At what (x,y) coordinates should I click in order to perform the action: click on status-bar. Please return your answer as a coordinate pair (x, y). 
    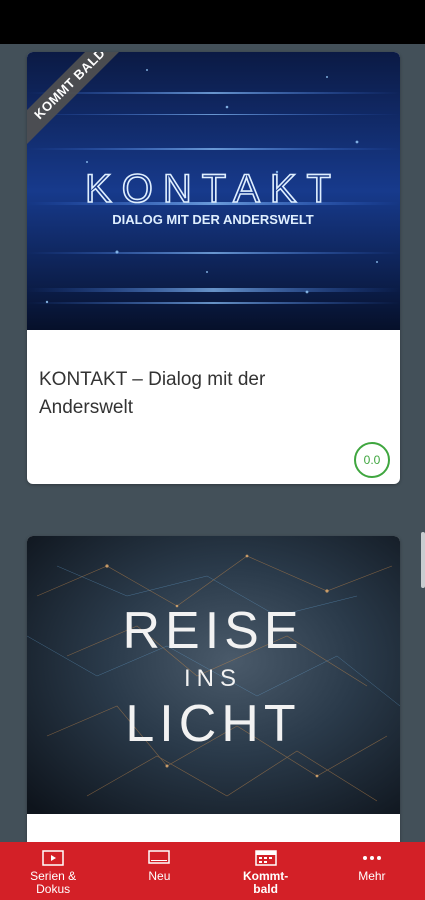
    Looking at the image, I should click on (212, 22).